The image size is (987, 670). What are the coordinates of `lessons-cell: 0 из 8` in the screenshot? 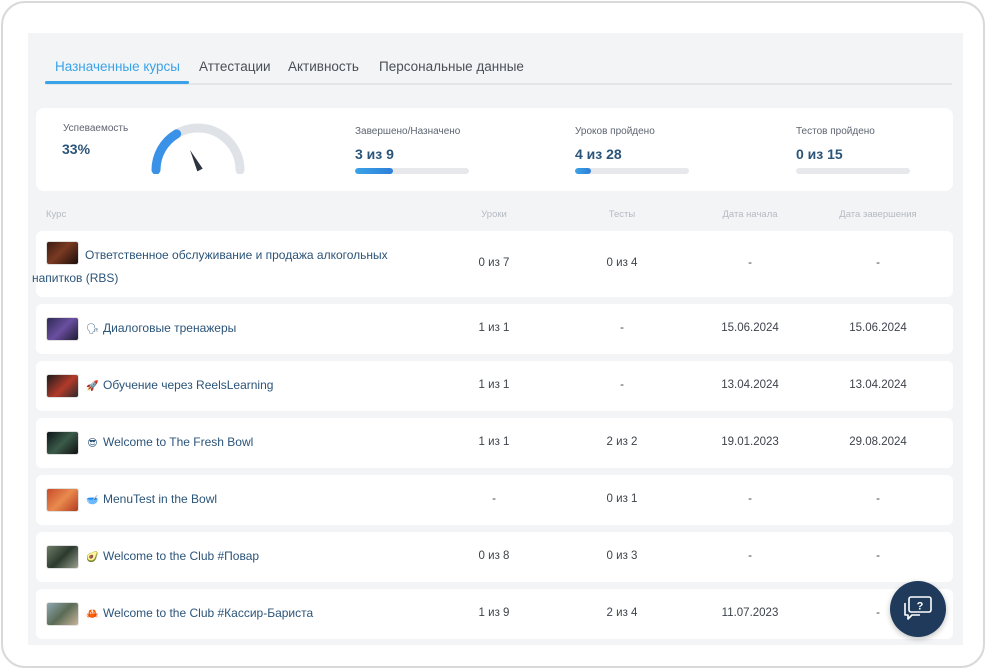 It's located at (494, 556).